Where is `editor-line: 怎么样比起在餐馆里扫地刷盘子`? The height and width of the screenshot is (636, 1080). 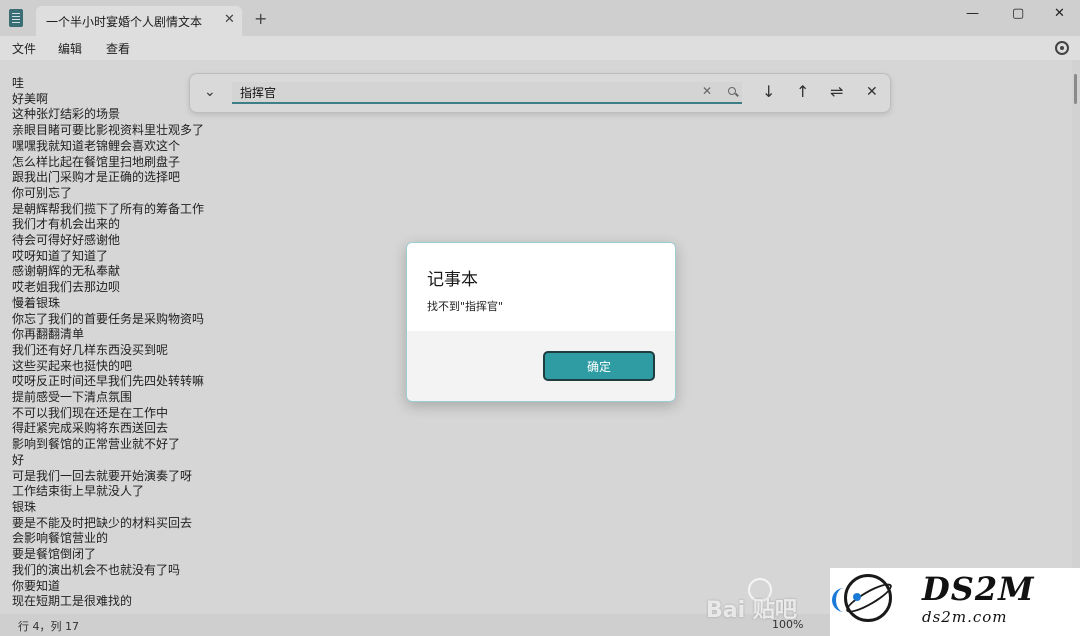 editor-line: 怎么样比起在餐馆里扫地刷盘子 is located at coordinates (96, 161).